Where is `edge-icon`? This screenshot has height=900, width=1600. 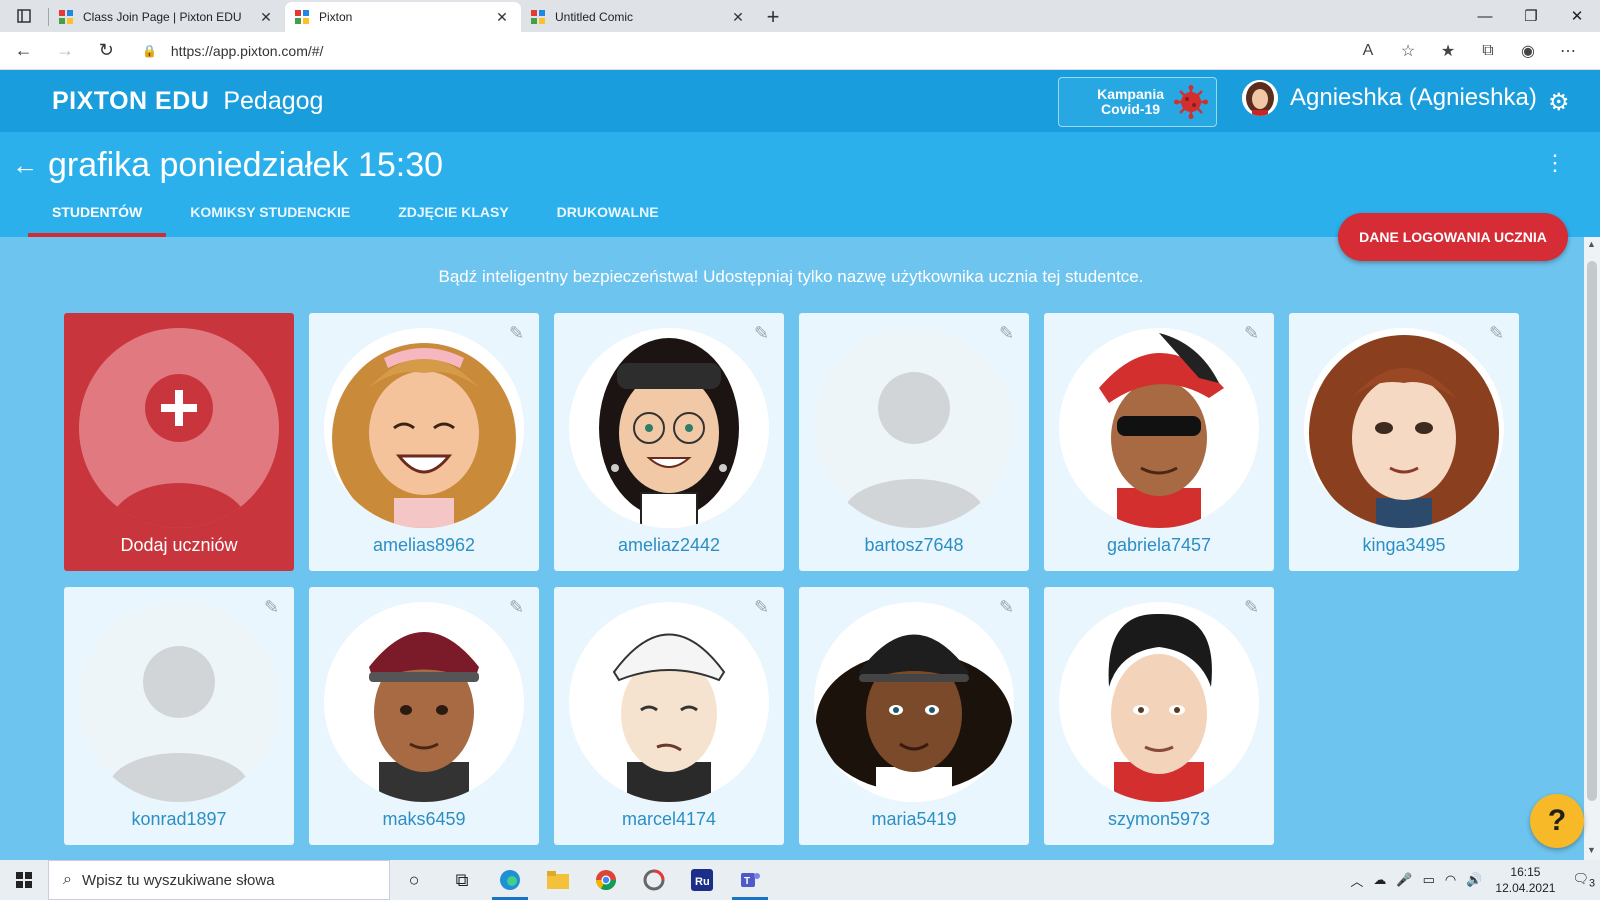 edge-icon is located at coordinates (510, 880).